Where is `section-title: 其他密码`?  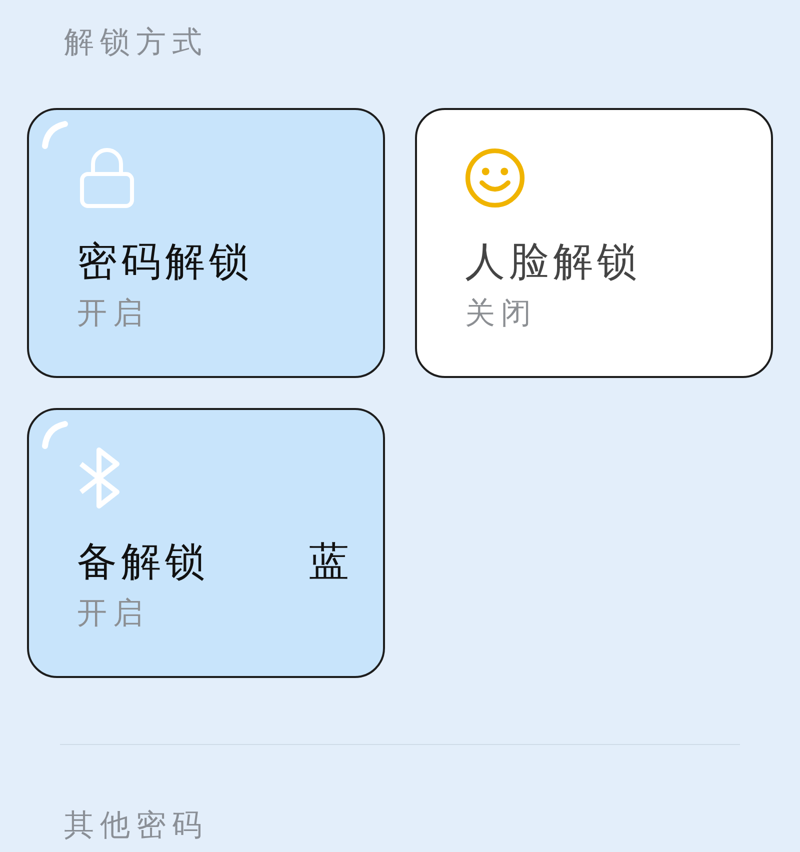 section-title: 其他密码 is located at coordinates (136, 826).